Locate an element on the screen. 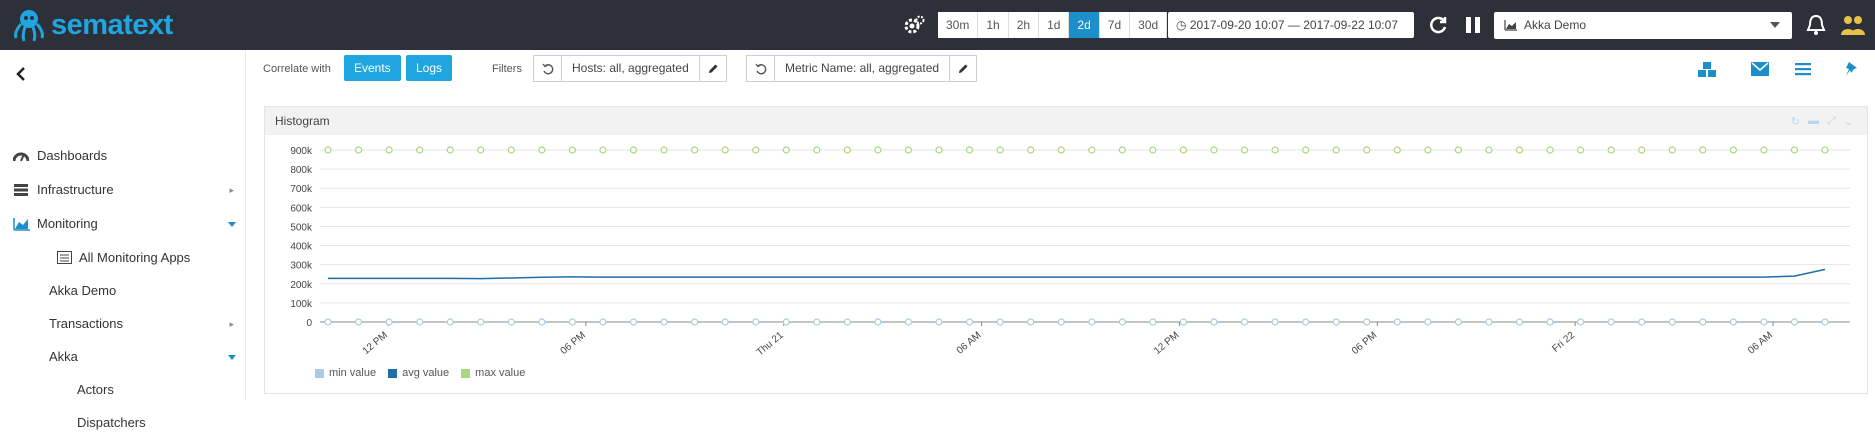 The height and width of the screenshot is (438, 1875). range-7d: 7d is located at coordinates (1115, 25).